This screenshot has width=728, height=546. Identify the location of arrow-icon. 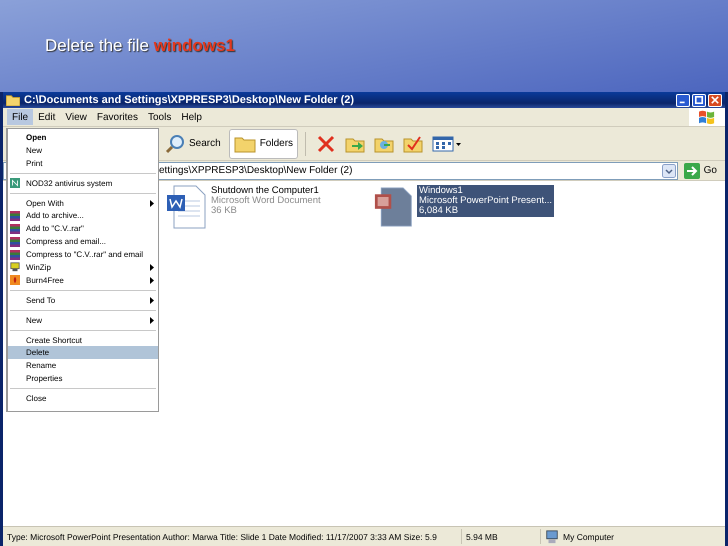
(692, 170).